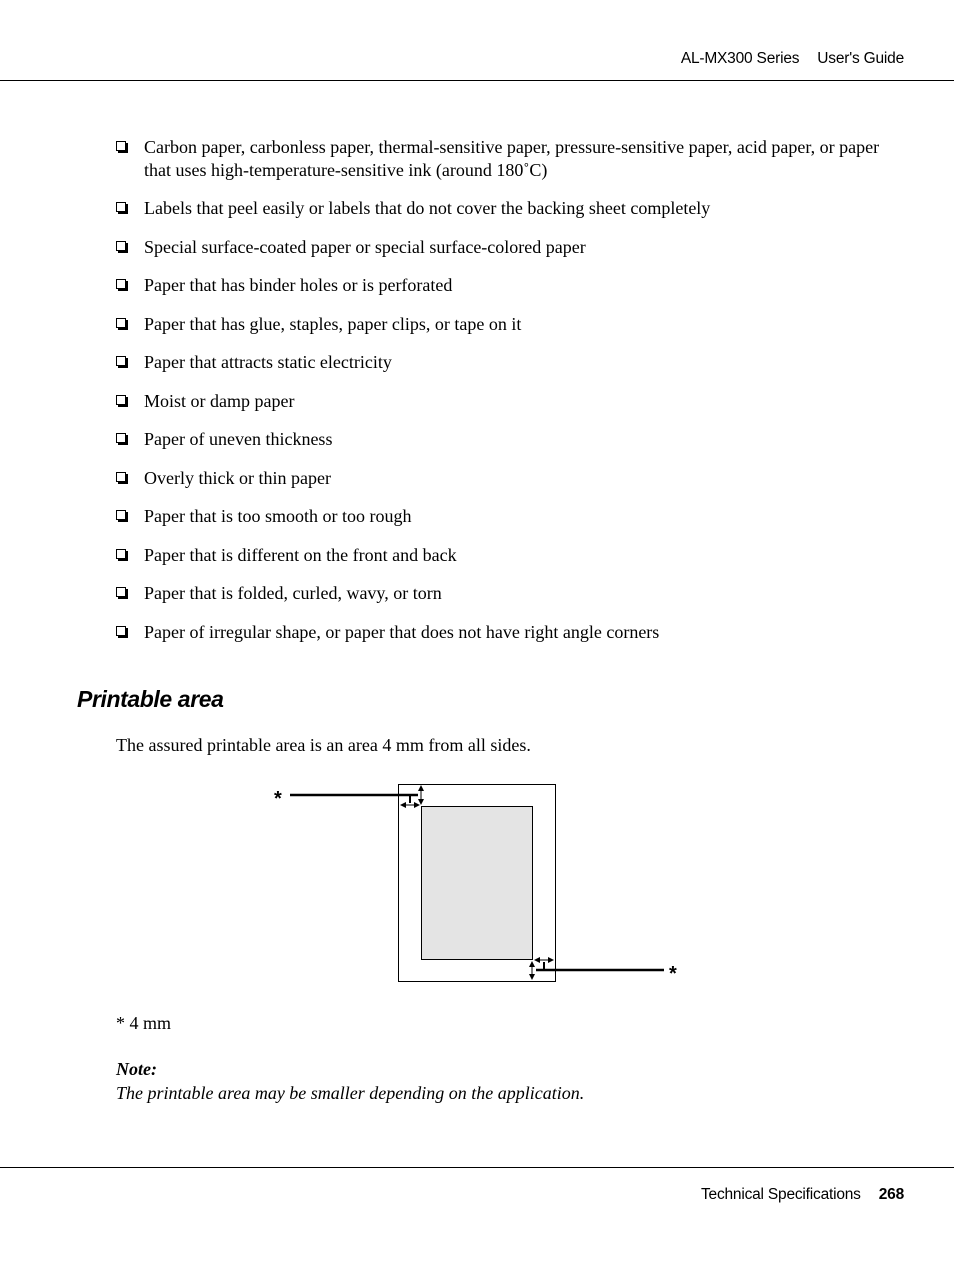  Describe the element at coordinates (477, 1167) in the screenshot. I see `footer-rule` at that location.